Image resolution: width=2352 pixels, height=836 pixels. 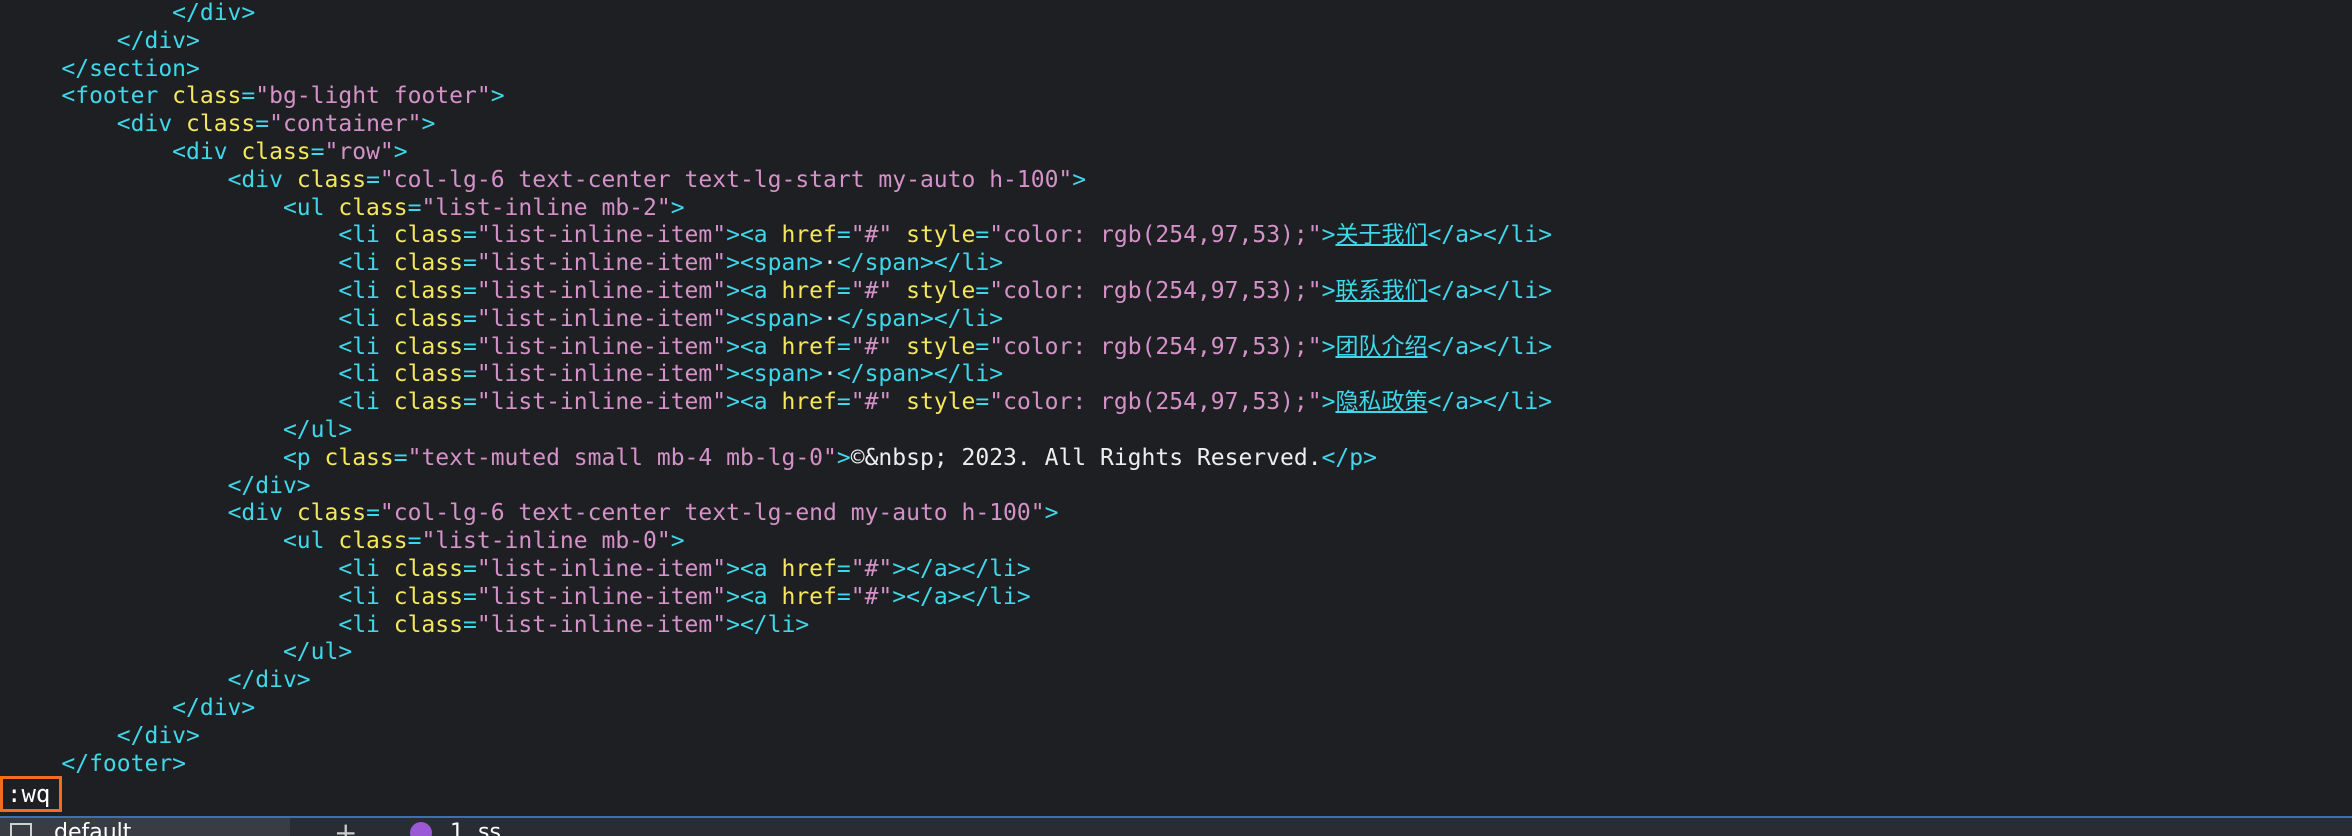 I want to click on code-line: </section>, so click(x=1176, y=70).